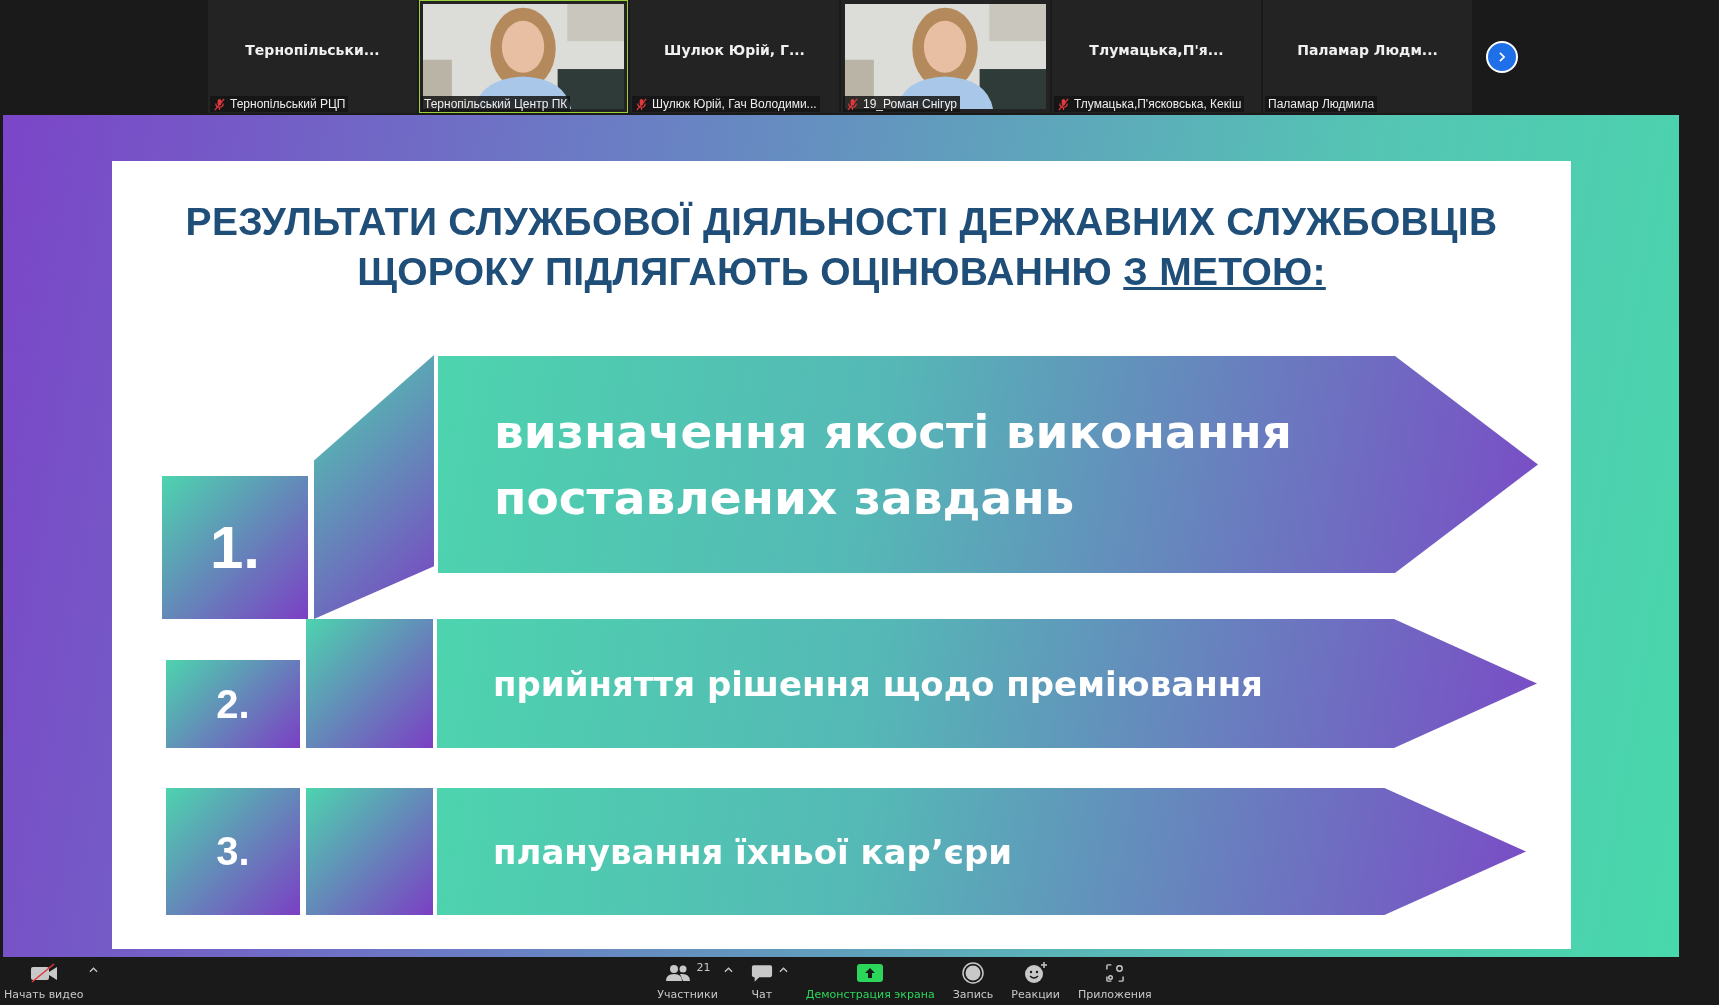  What do you see at coordinates (233, 704) in the screenshot?
I see `number-block: 2.` at bounding box center [233, 704].